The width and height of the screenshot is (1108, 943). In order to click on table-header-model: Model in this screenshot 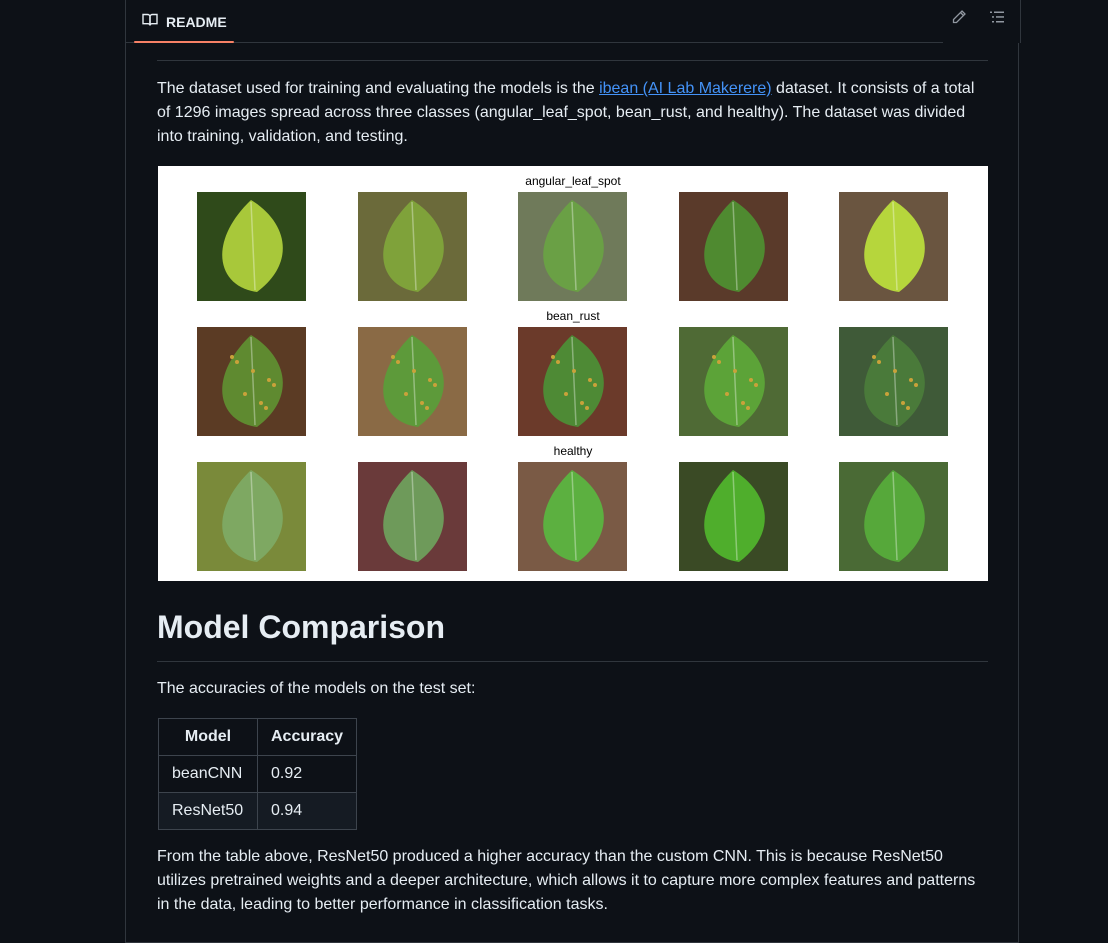, I will do `click(208, 737)`.